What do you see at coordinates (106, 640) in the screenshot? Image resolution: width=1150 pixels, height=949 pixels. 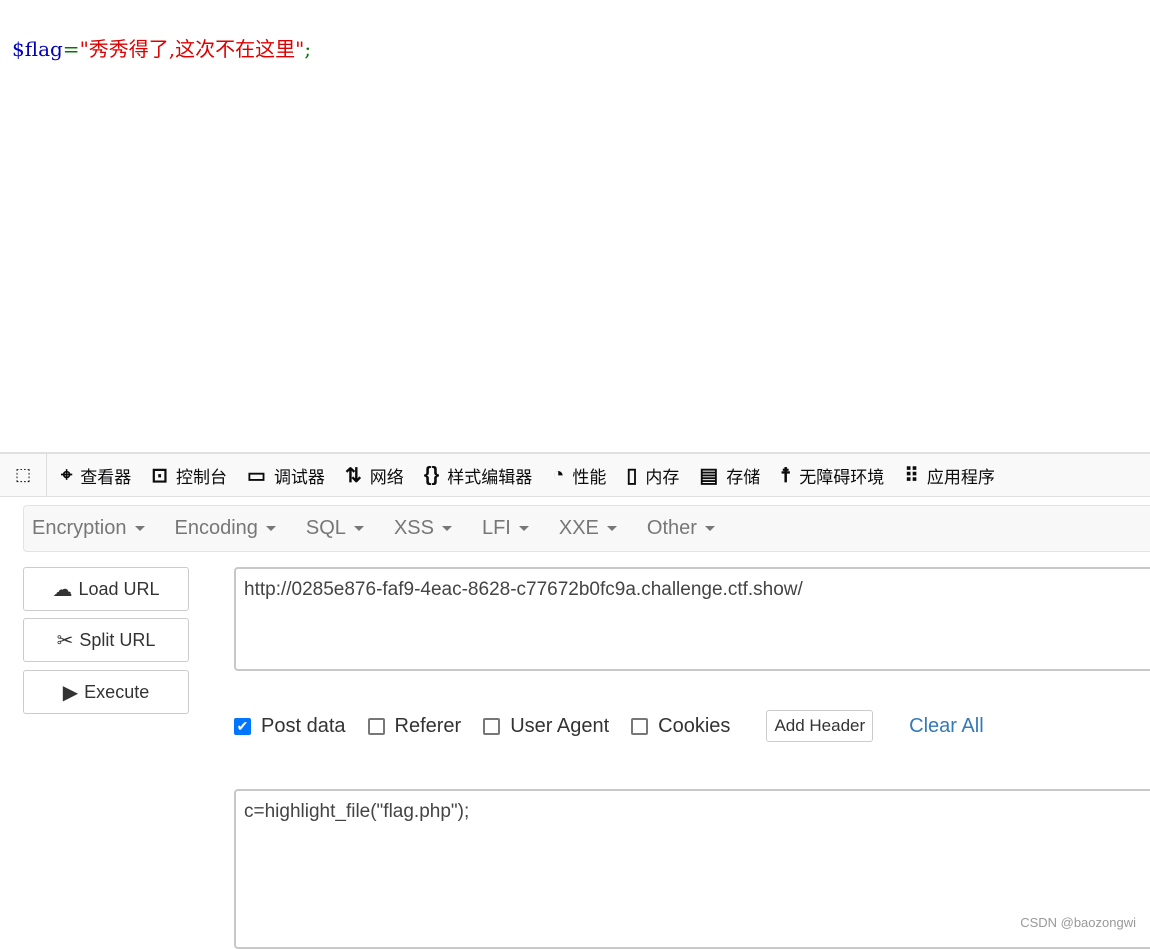 I see `split-url-button: ✂ Split URL` at bounding box center [106, 640].